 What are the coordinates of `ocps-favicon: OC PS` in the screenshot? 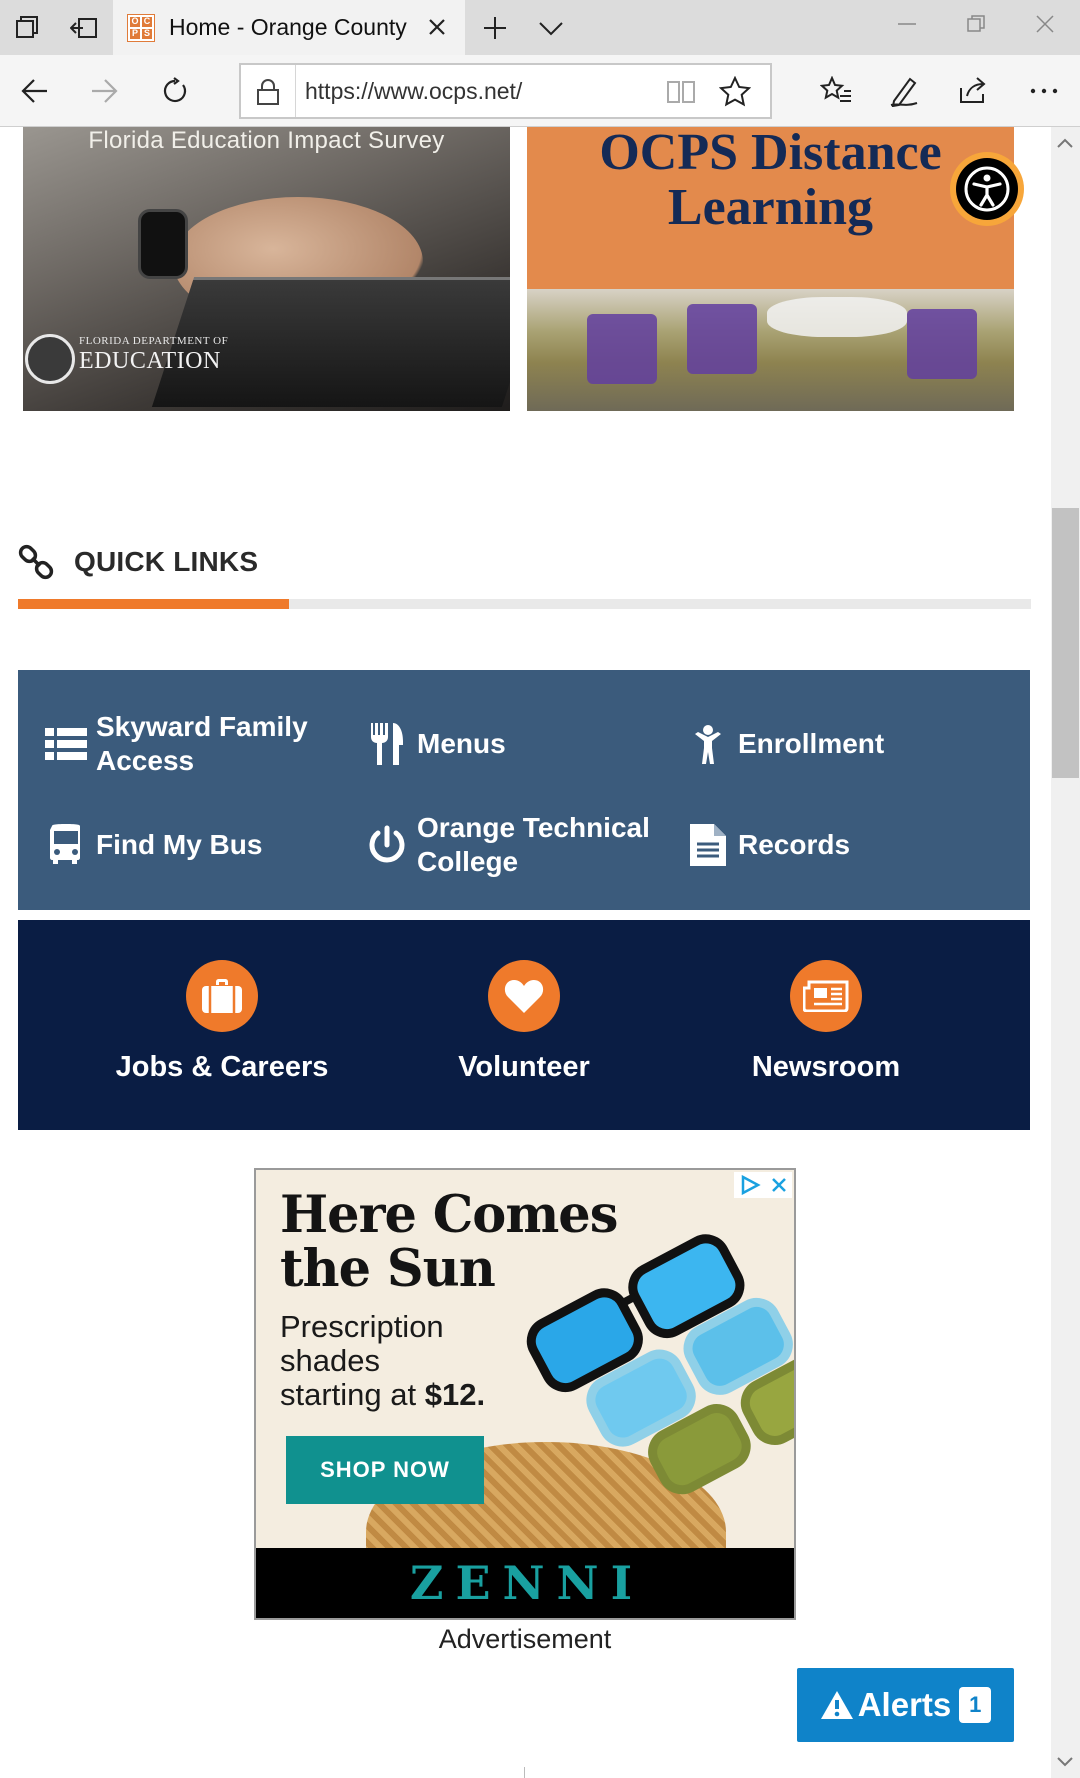 It's located at (141, 27).